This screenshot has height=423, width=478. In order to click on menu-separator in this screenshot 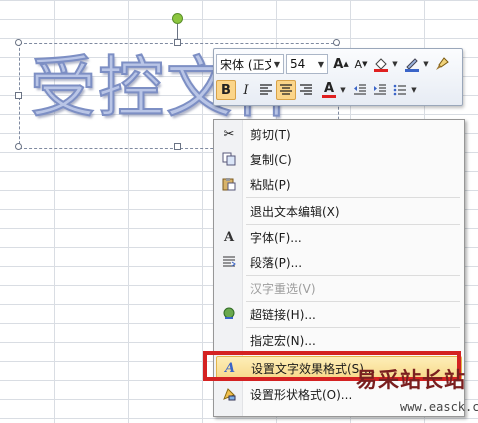, I will do `click(353, 197)`.